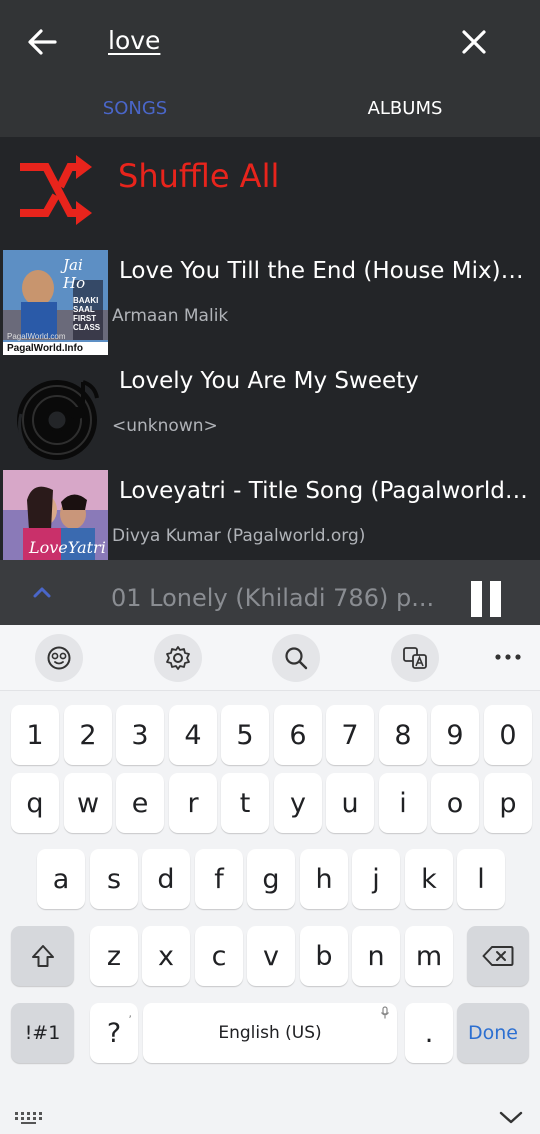 This screenshot has width=540, height=1134. I want to click on emoji-button, so click(59, 658).